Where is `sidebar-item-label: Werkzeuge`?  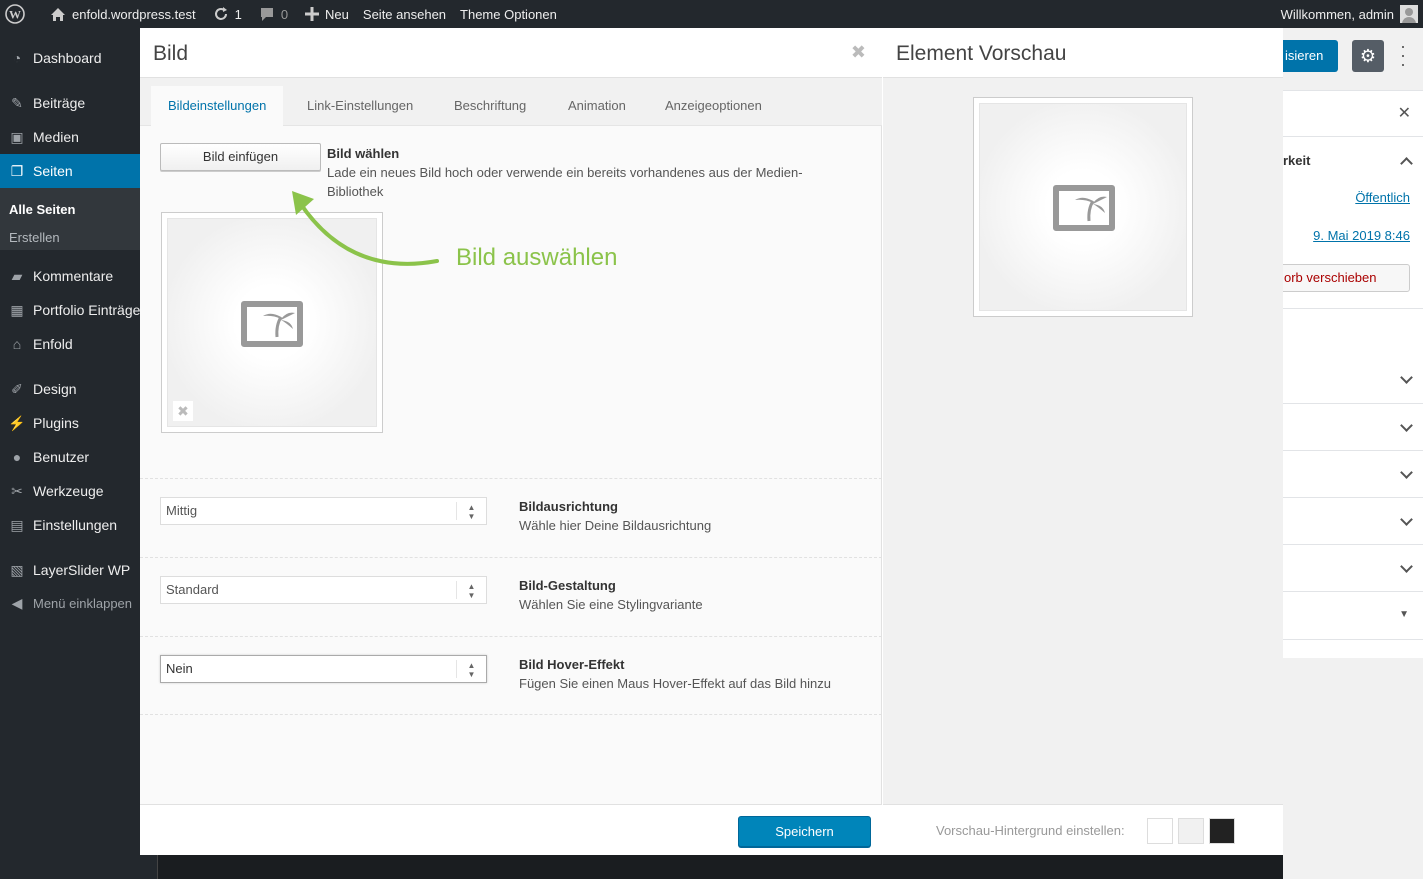
sidebar-item-label: Werkzeuge is located at coordinates (68, 491).